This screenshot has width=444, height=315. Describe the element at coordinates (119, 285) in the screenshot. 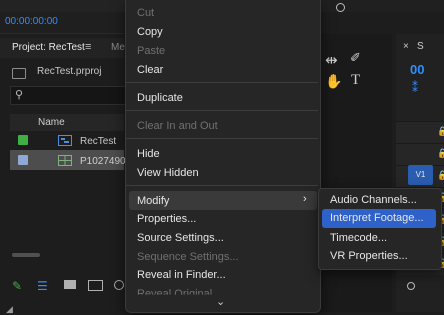

I see `zoom-slider-icon` at that location.